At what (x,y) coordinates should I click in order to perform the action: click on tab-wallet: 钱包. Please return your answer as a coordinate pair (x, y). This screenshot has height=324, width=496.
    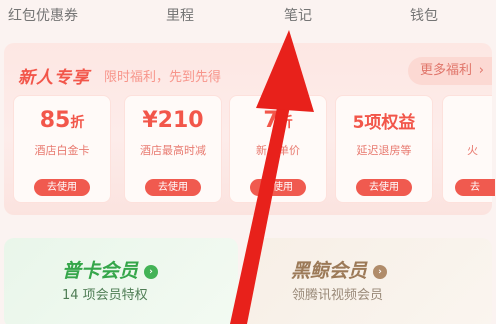
    Looking at the image, I should click on (424, 15).